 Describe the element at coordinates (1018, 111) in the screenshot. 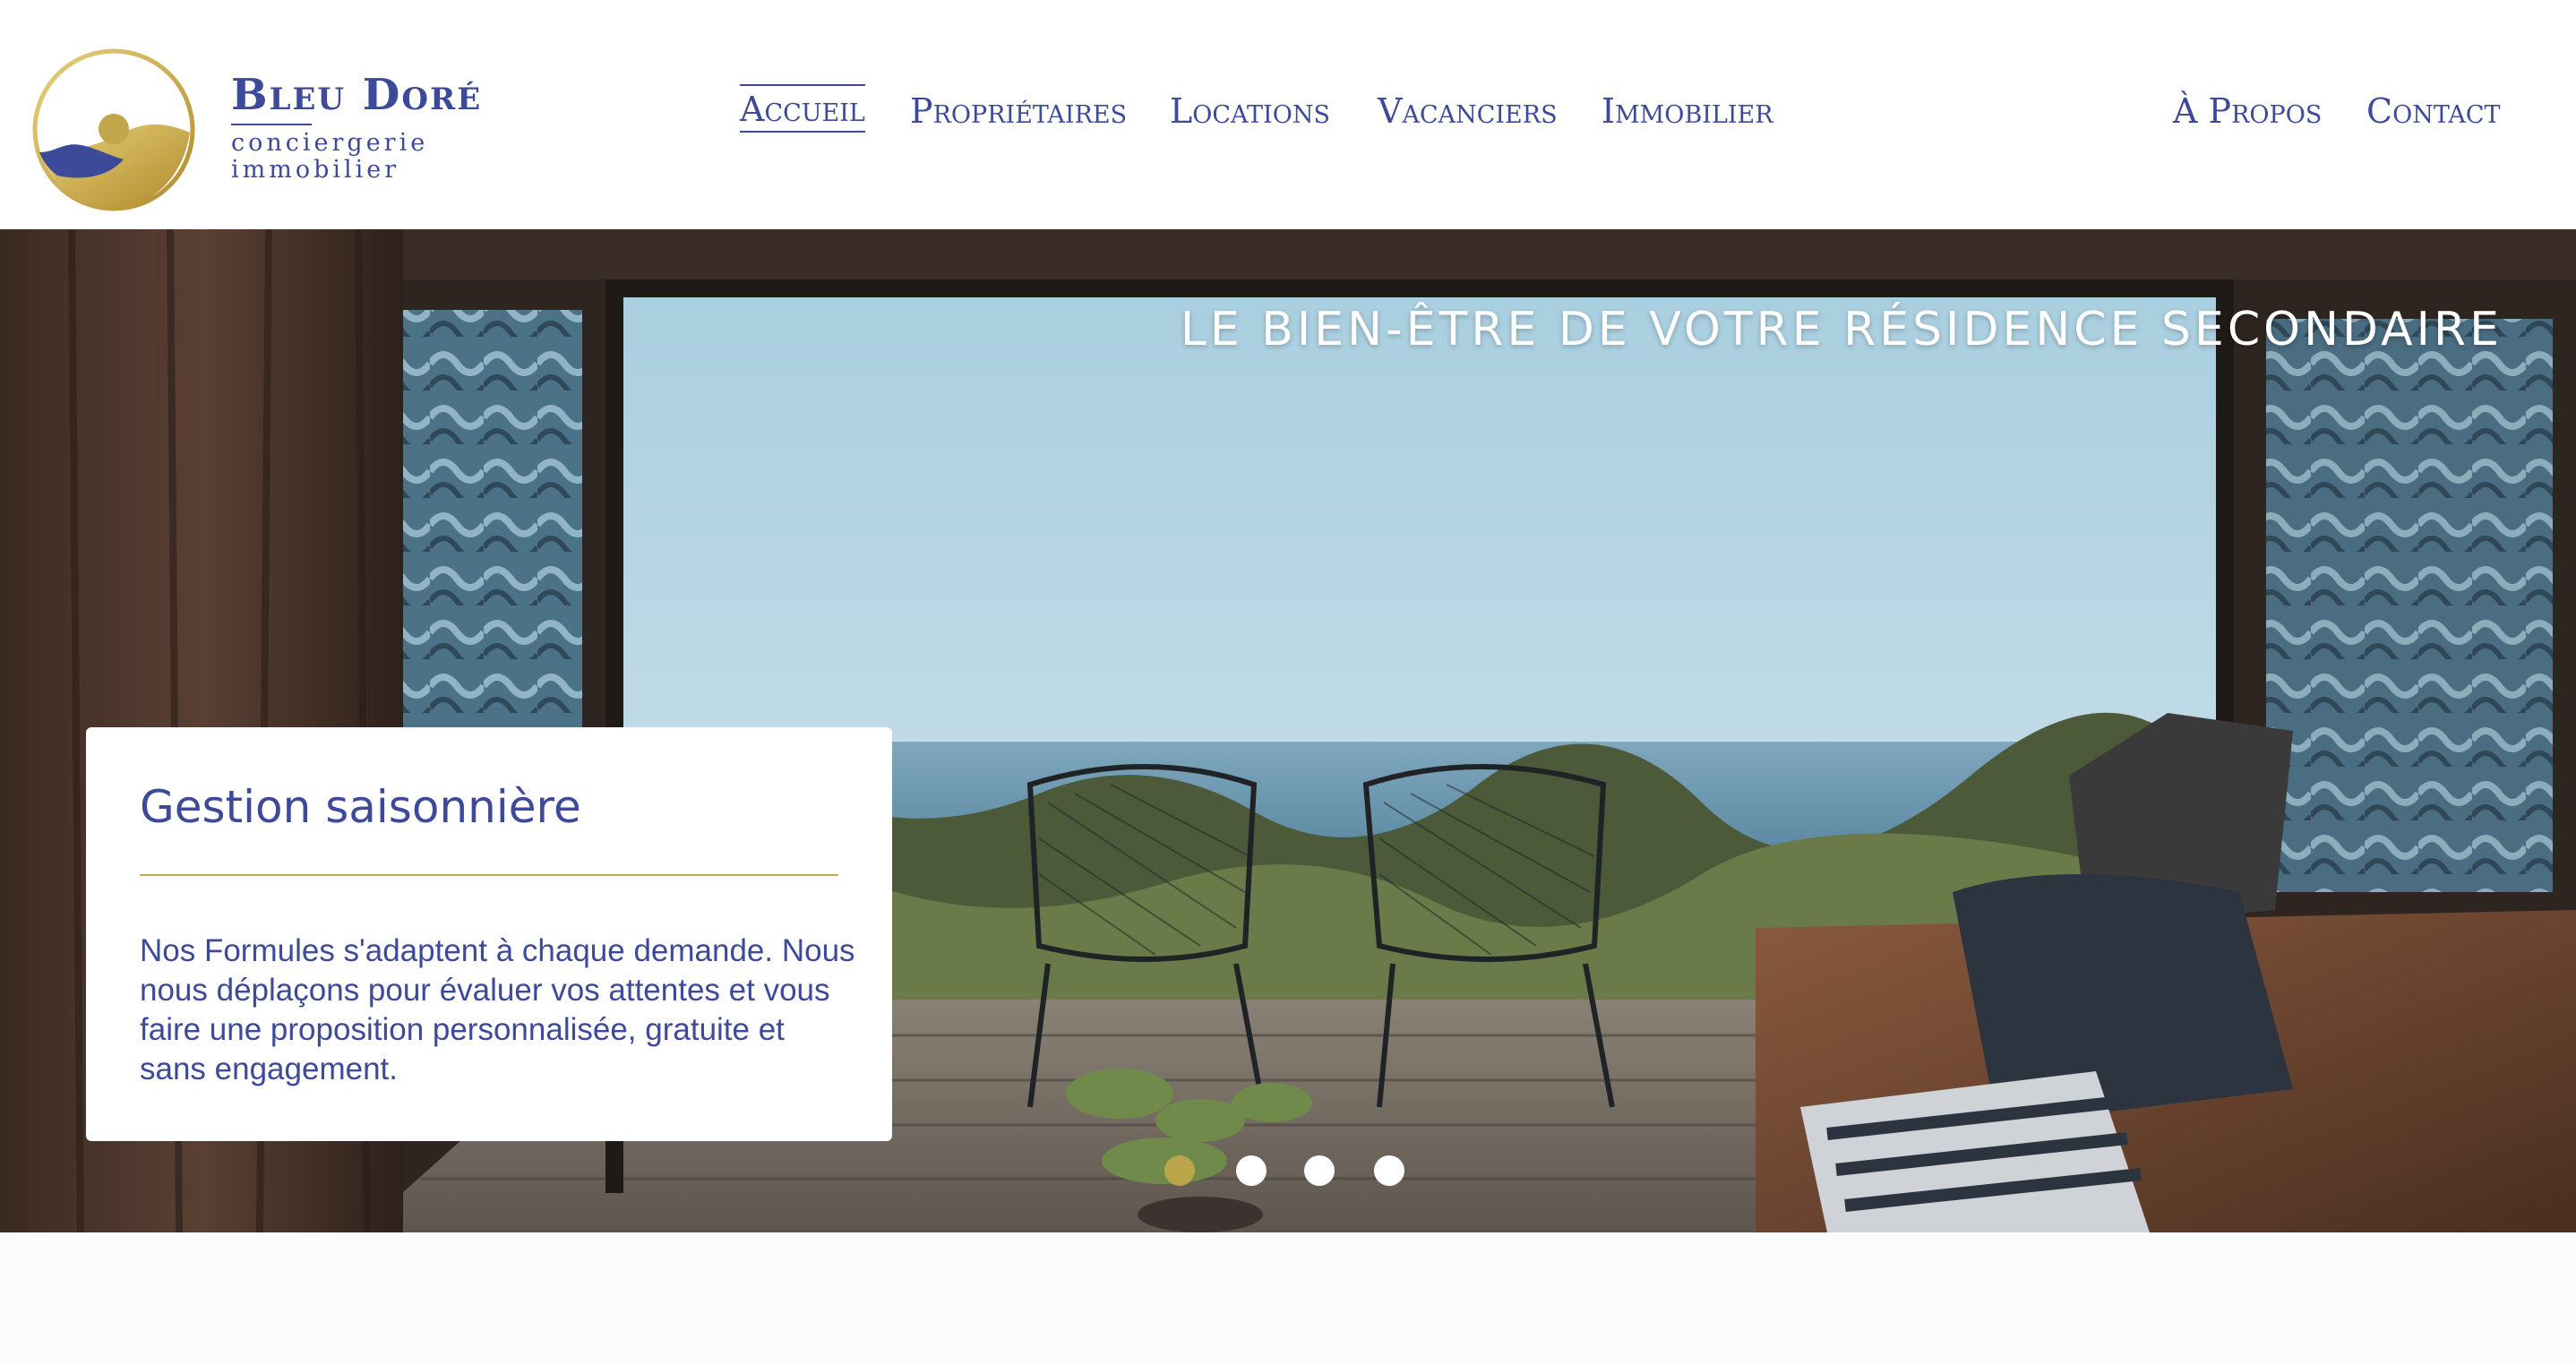

I see `nav-item-proprietaires: Propriétaires` at that location.